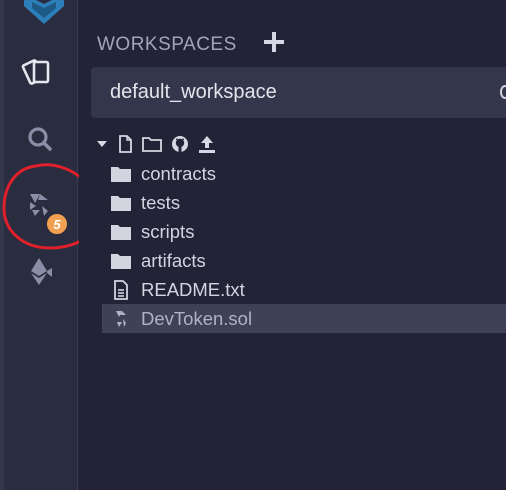 The width and height of the screenshot is (506, 490). Describe the element at coordinates (121, 319) in the screenshot. I see `solidity-file-icon` at that location.